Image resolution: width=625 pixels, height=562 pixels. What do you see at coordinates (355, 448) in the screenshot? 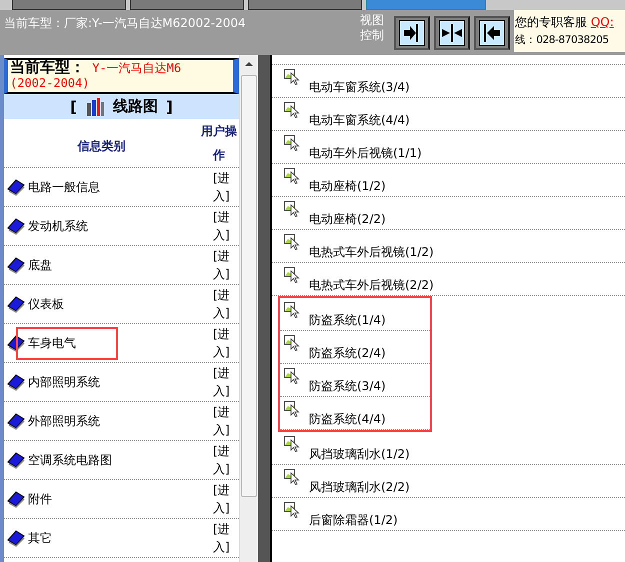
I see `diagram-link: 风挡玻璃刮水(1/2)` at bounding box center [355, 448].